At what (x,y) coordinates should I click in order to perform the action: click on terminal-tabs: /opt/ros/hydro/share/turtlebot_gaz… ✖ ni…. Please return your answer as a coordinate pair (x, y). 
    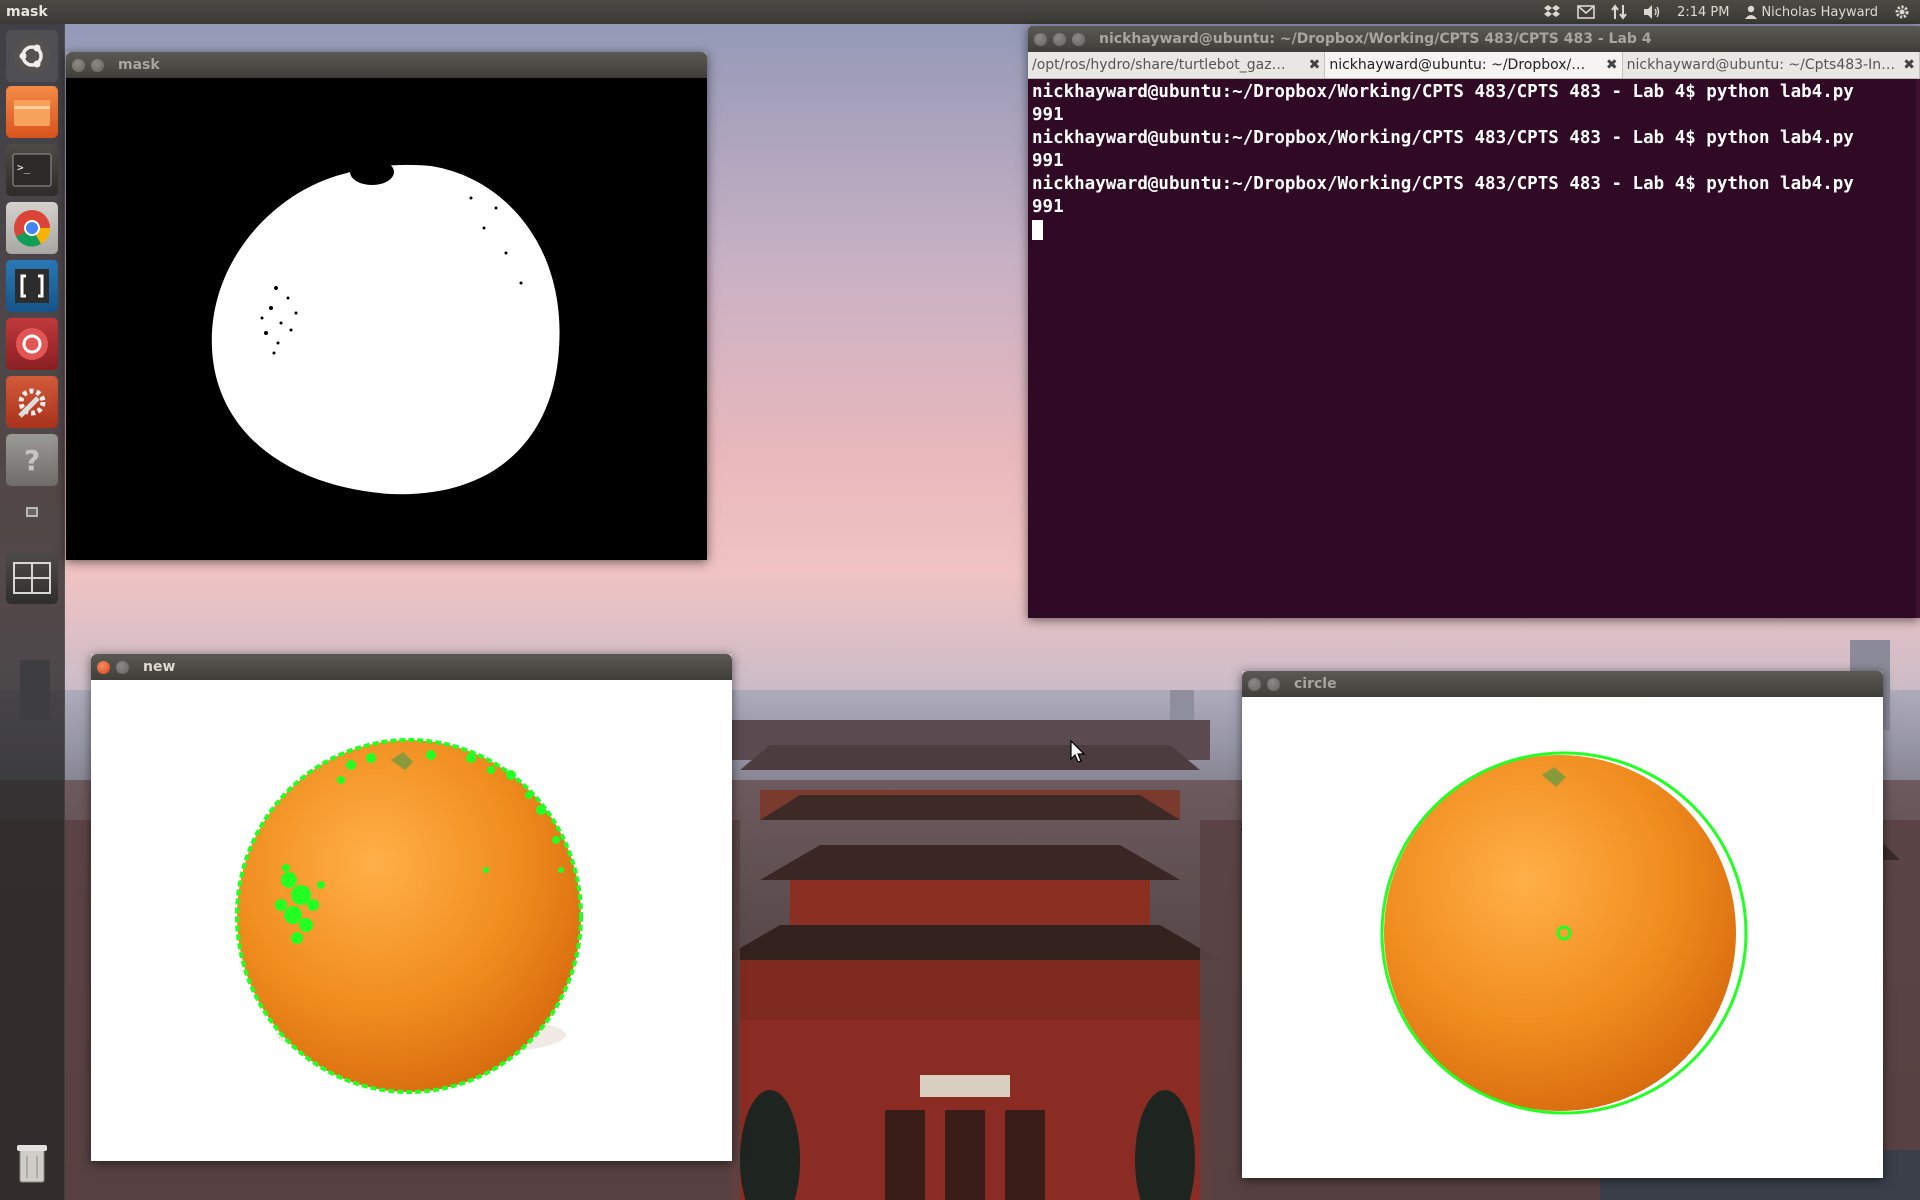
    Looking at the image, I should click on (1474, 65).